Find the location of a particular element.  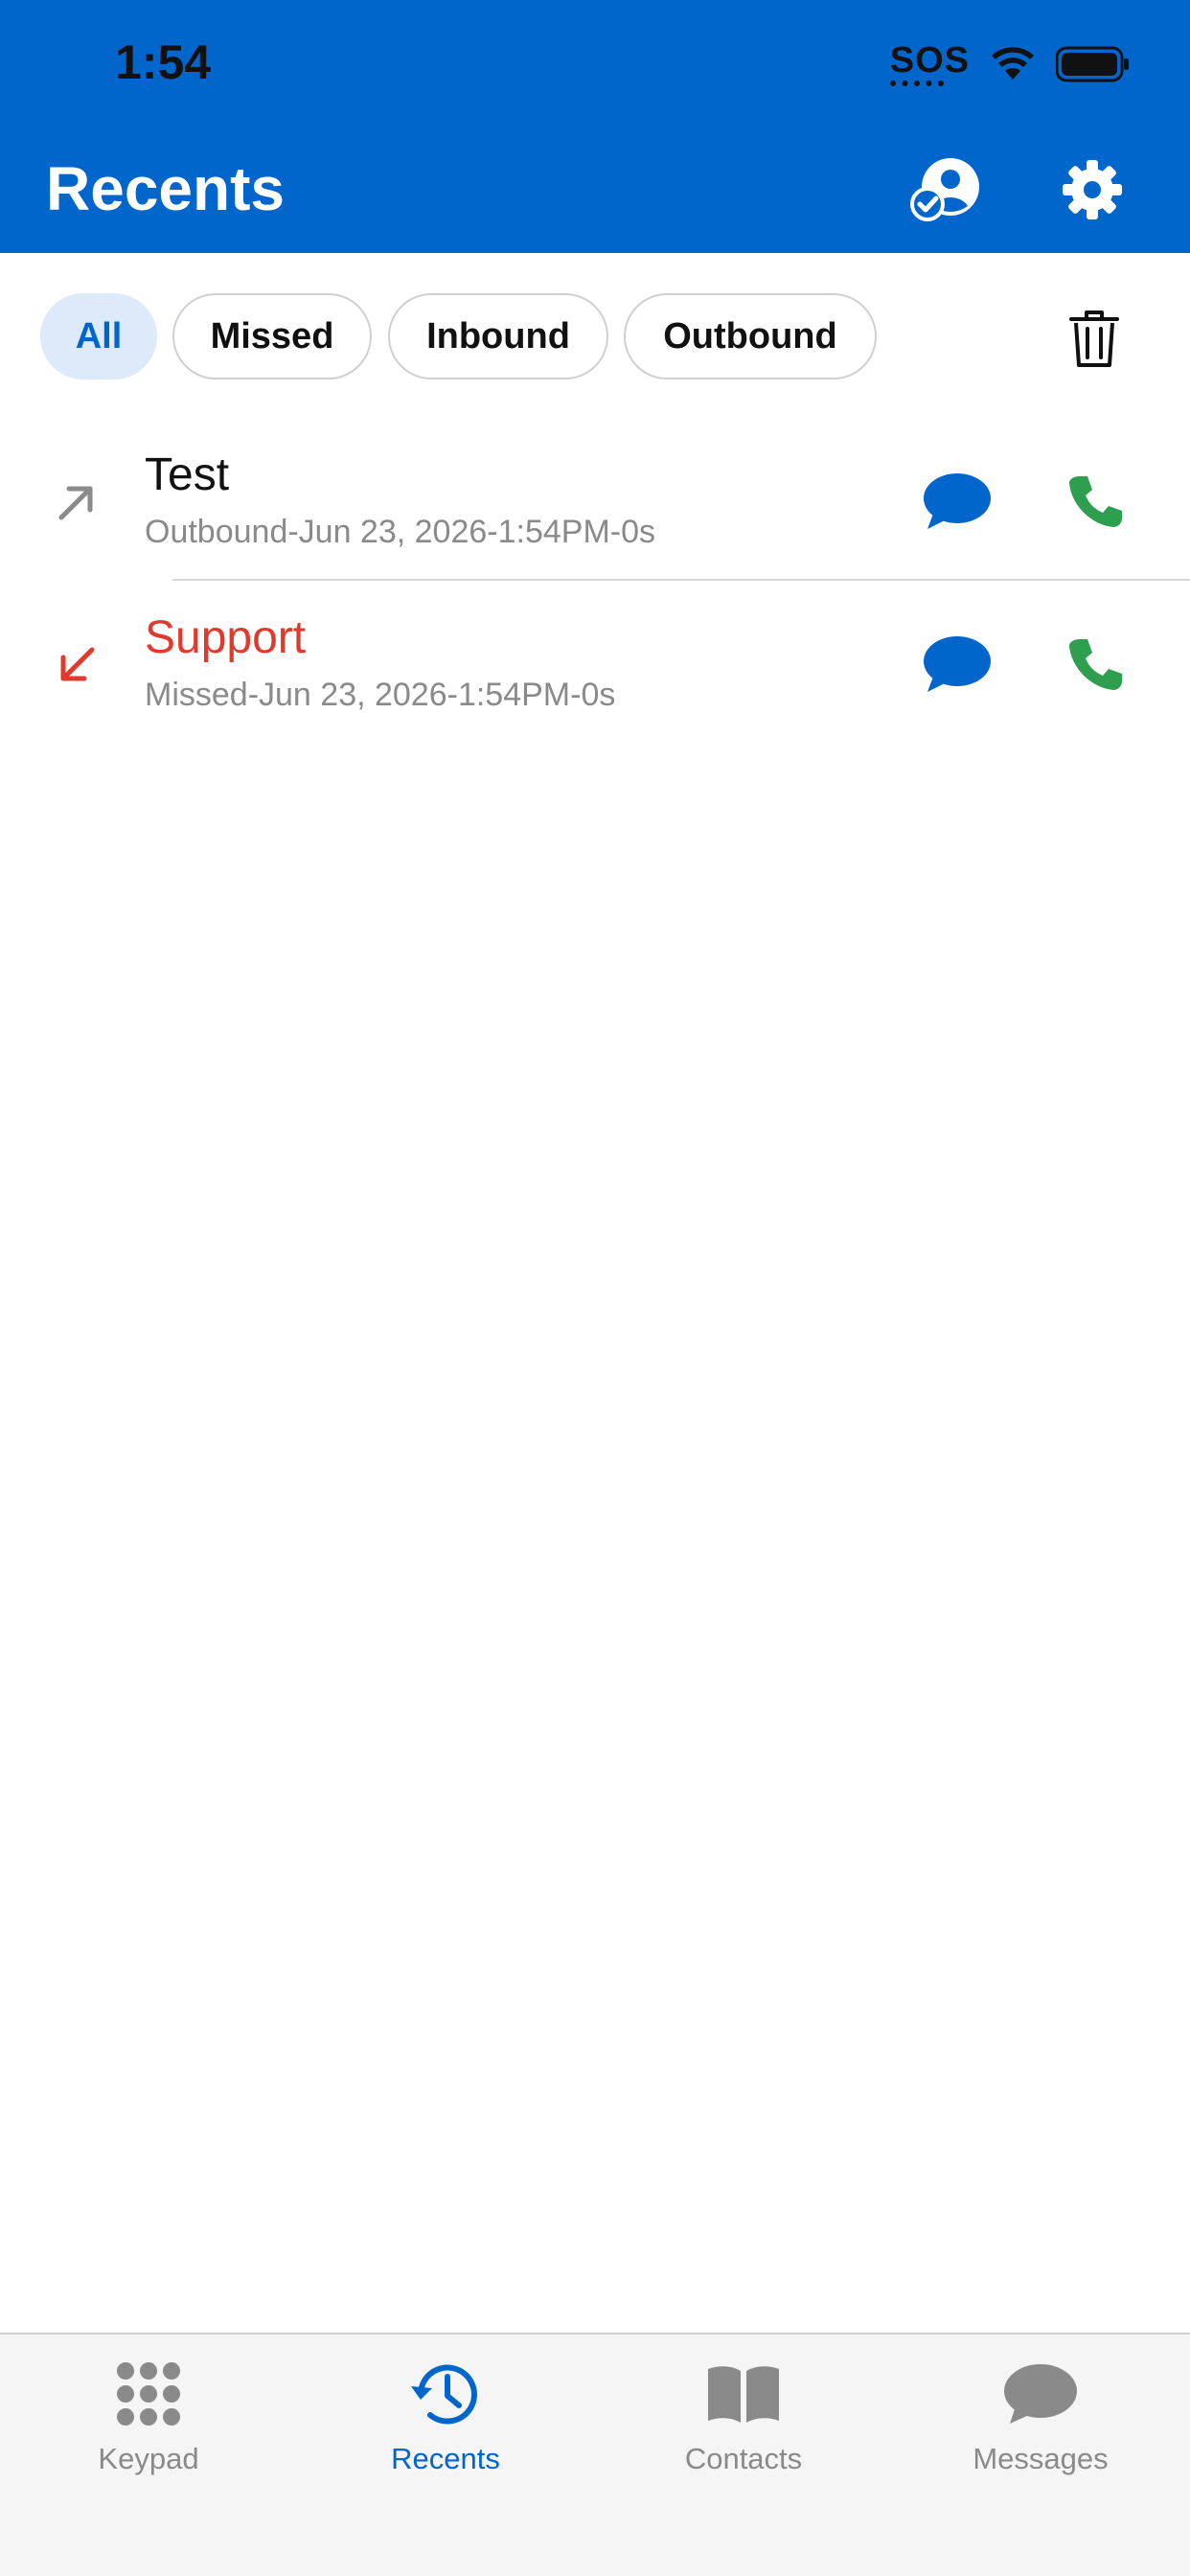

filter-all: All is located at coordinates (99, 336).